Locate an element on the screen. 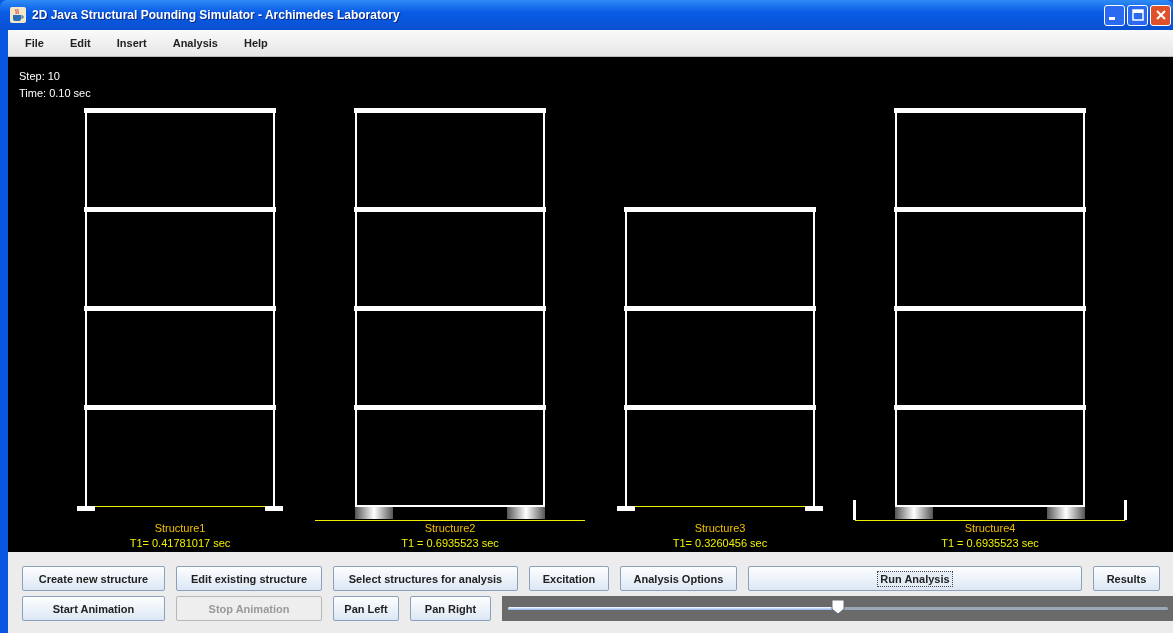  menu-item: Edit is located at coordinates (80, 43).